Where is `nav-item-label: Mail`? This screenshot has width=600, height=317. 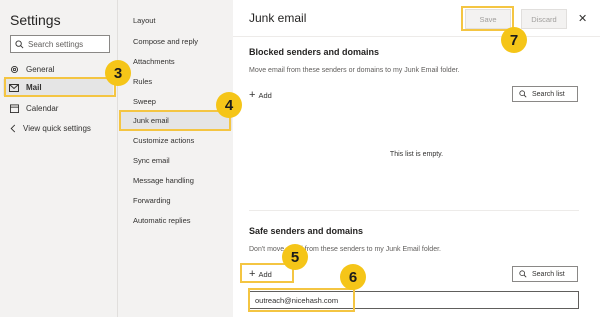 nav-item-label: Mail is located at coordinates (34, 87).